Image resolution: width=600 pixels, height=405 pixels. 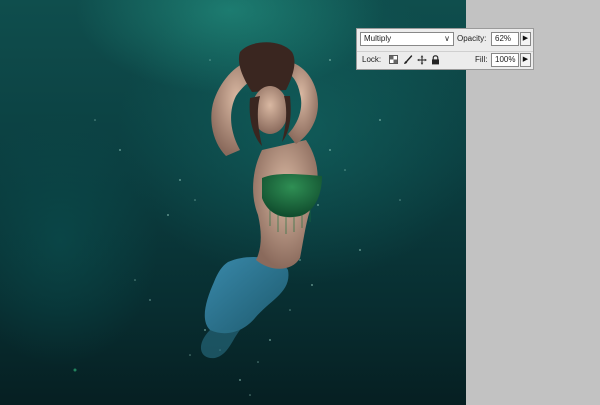 I want to click on blend-mode-select: Multiply ∨, so click(x=407, y=39).